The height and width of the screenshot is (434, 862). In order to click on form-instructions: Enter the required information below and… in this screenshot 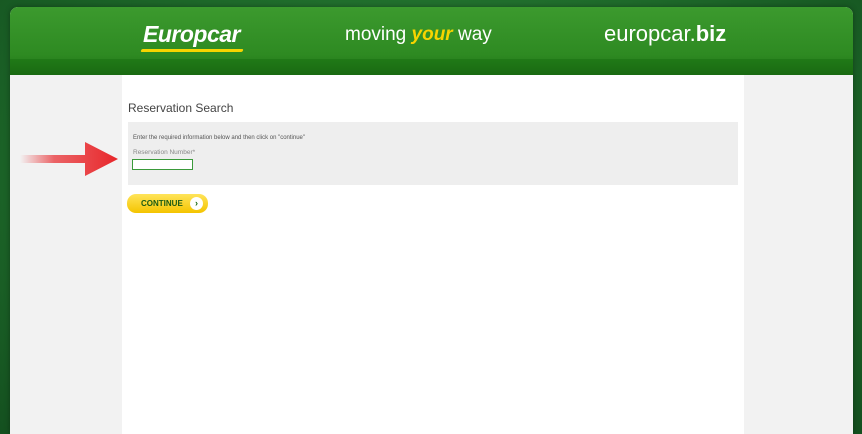, I will do `click(219, 138)`.